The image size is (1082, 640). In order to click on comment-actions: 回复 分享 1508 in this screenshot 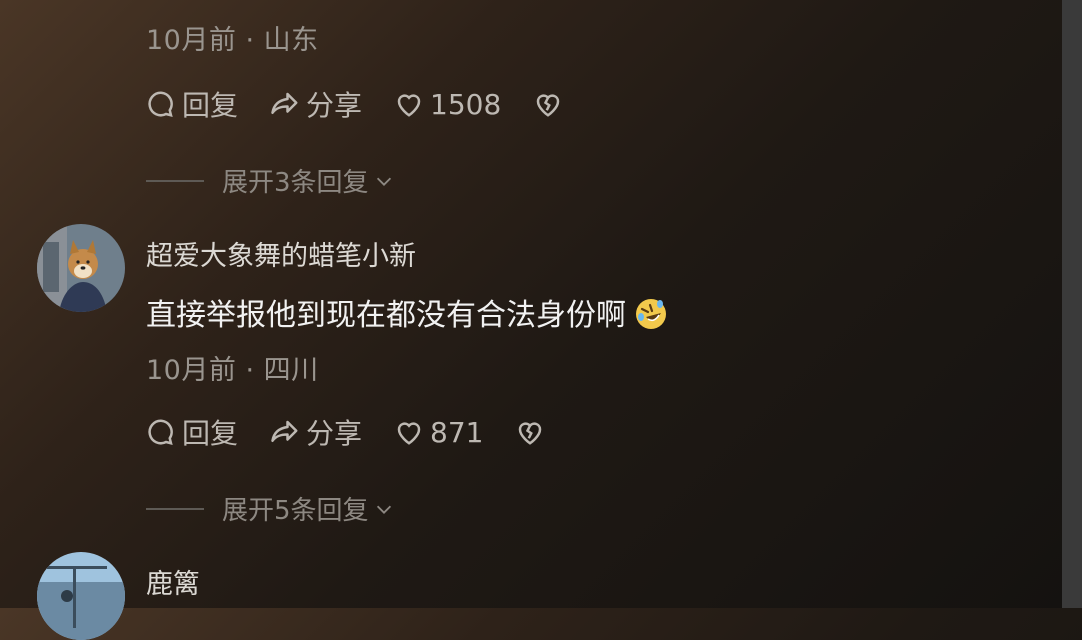, I will do `click(373, 104)`.